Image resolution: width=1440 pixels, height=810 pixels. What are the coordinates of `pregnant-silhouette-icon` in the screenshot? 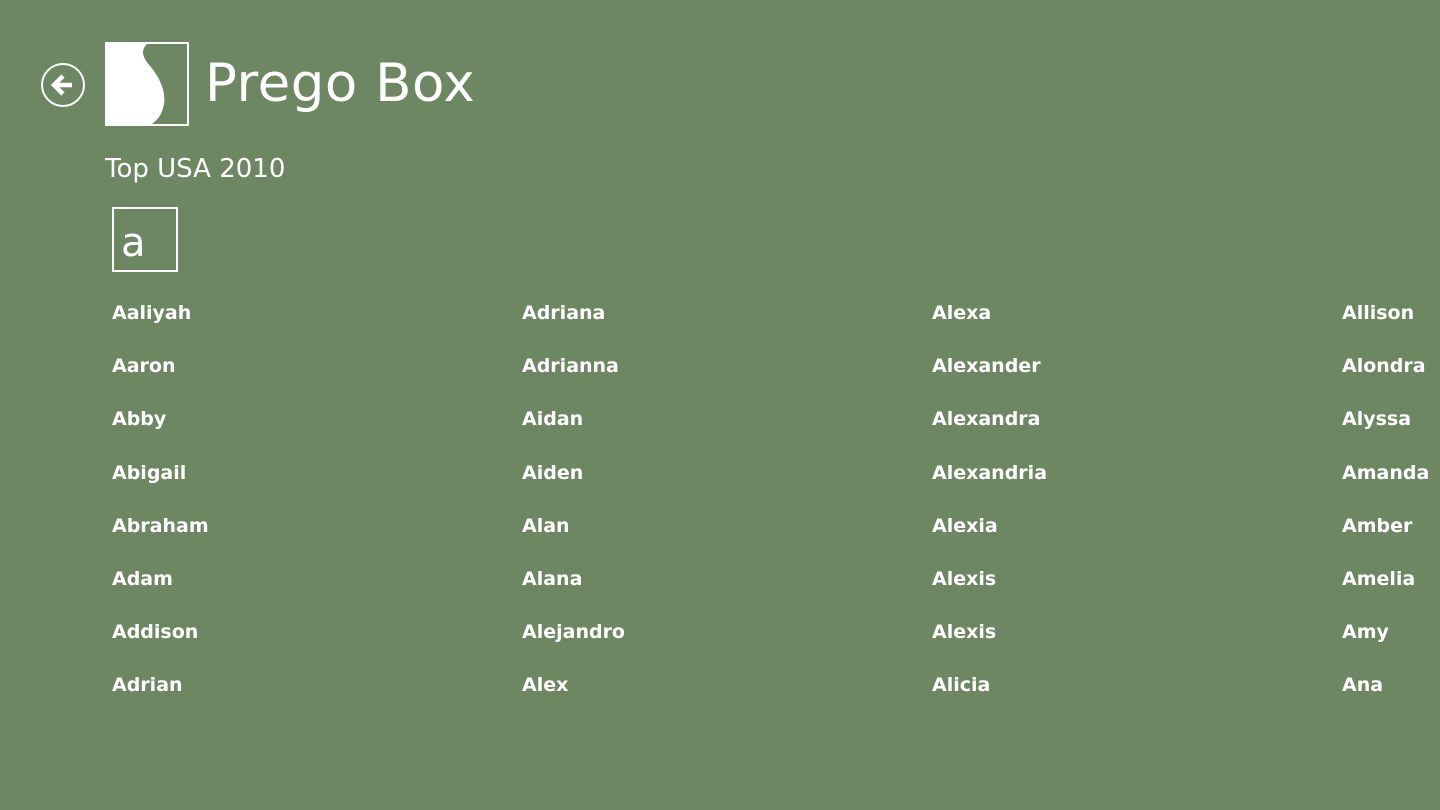 It's located at (136, 84).